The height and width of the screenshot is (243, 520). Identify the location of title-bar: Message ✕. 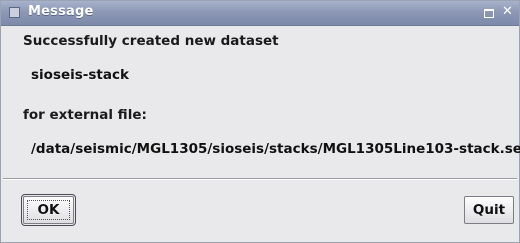
(260, 13).